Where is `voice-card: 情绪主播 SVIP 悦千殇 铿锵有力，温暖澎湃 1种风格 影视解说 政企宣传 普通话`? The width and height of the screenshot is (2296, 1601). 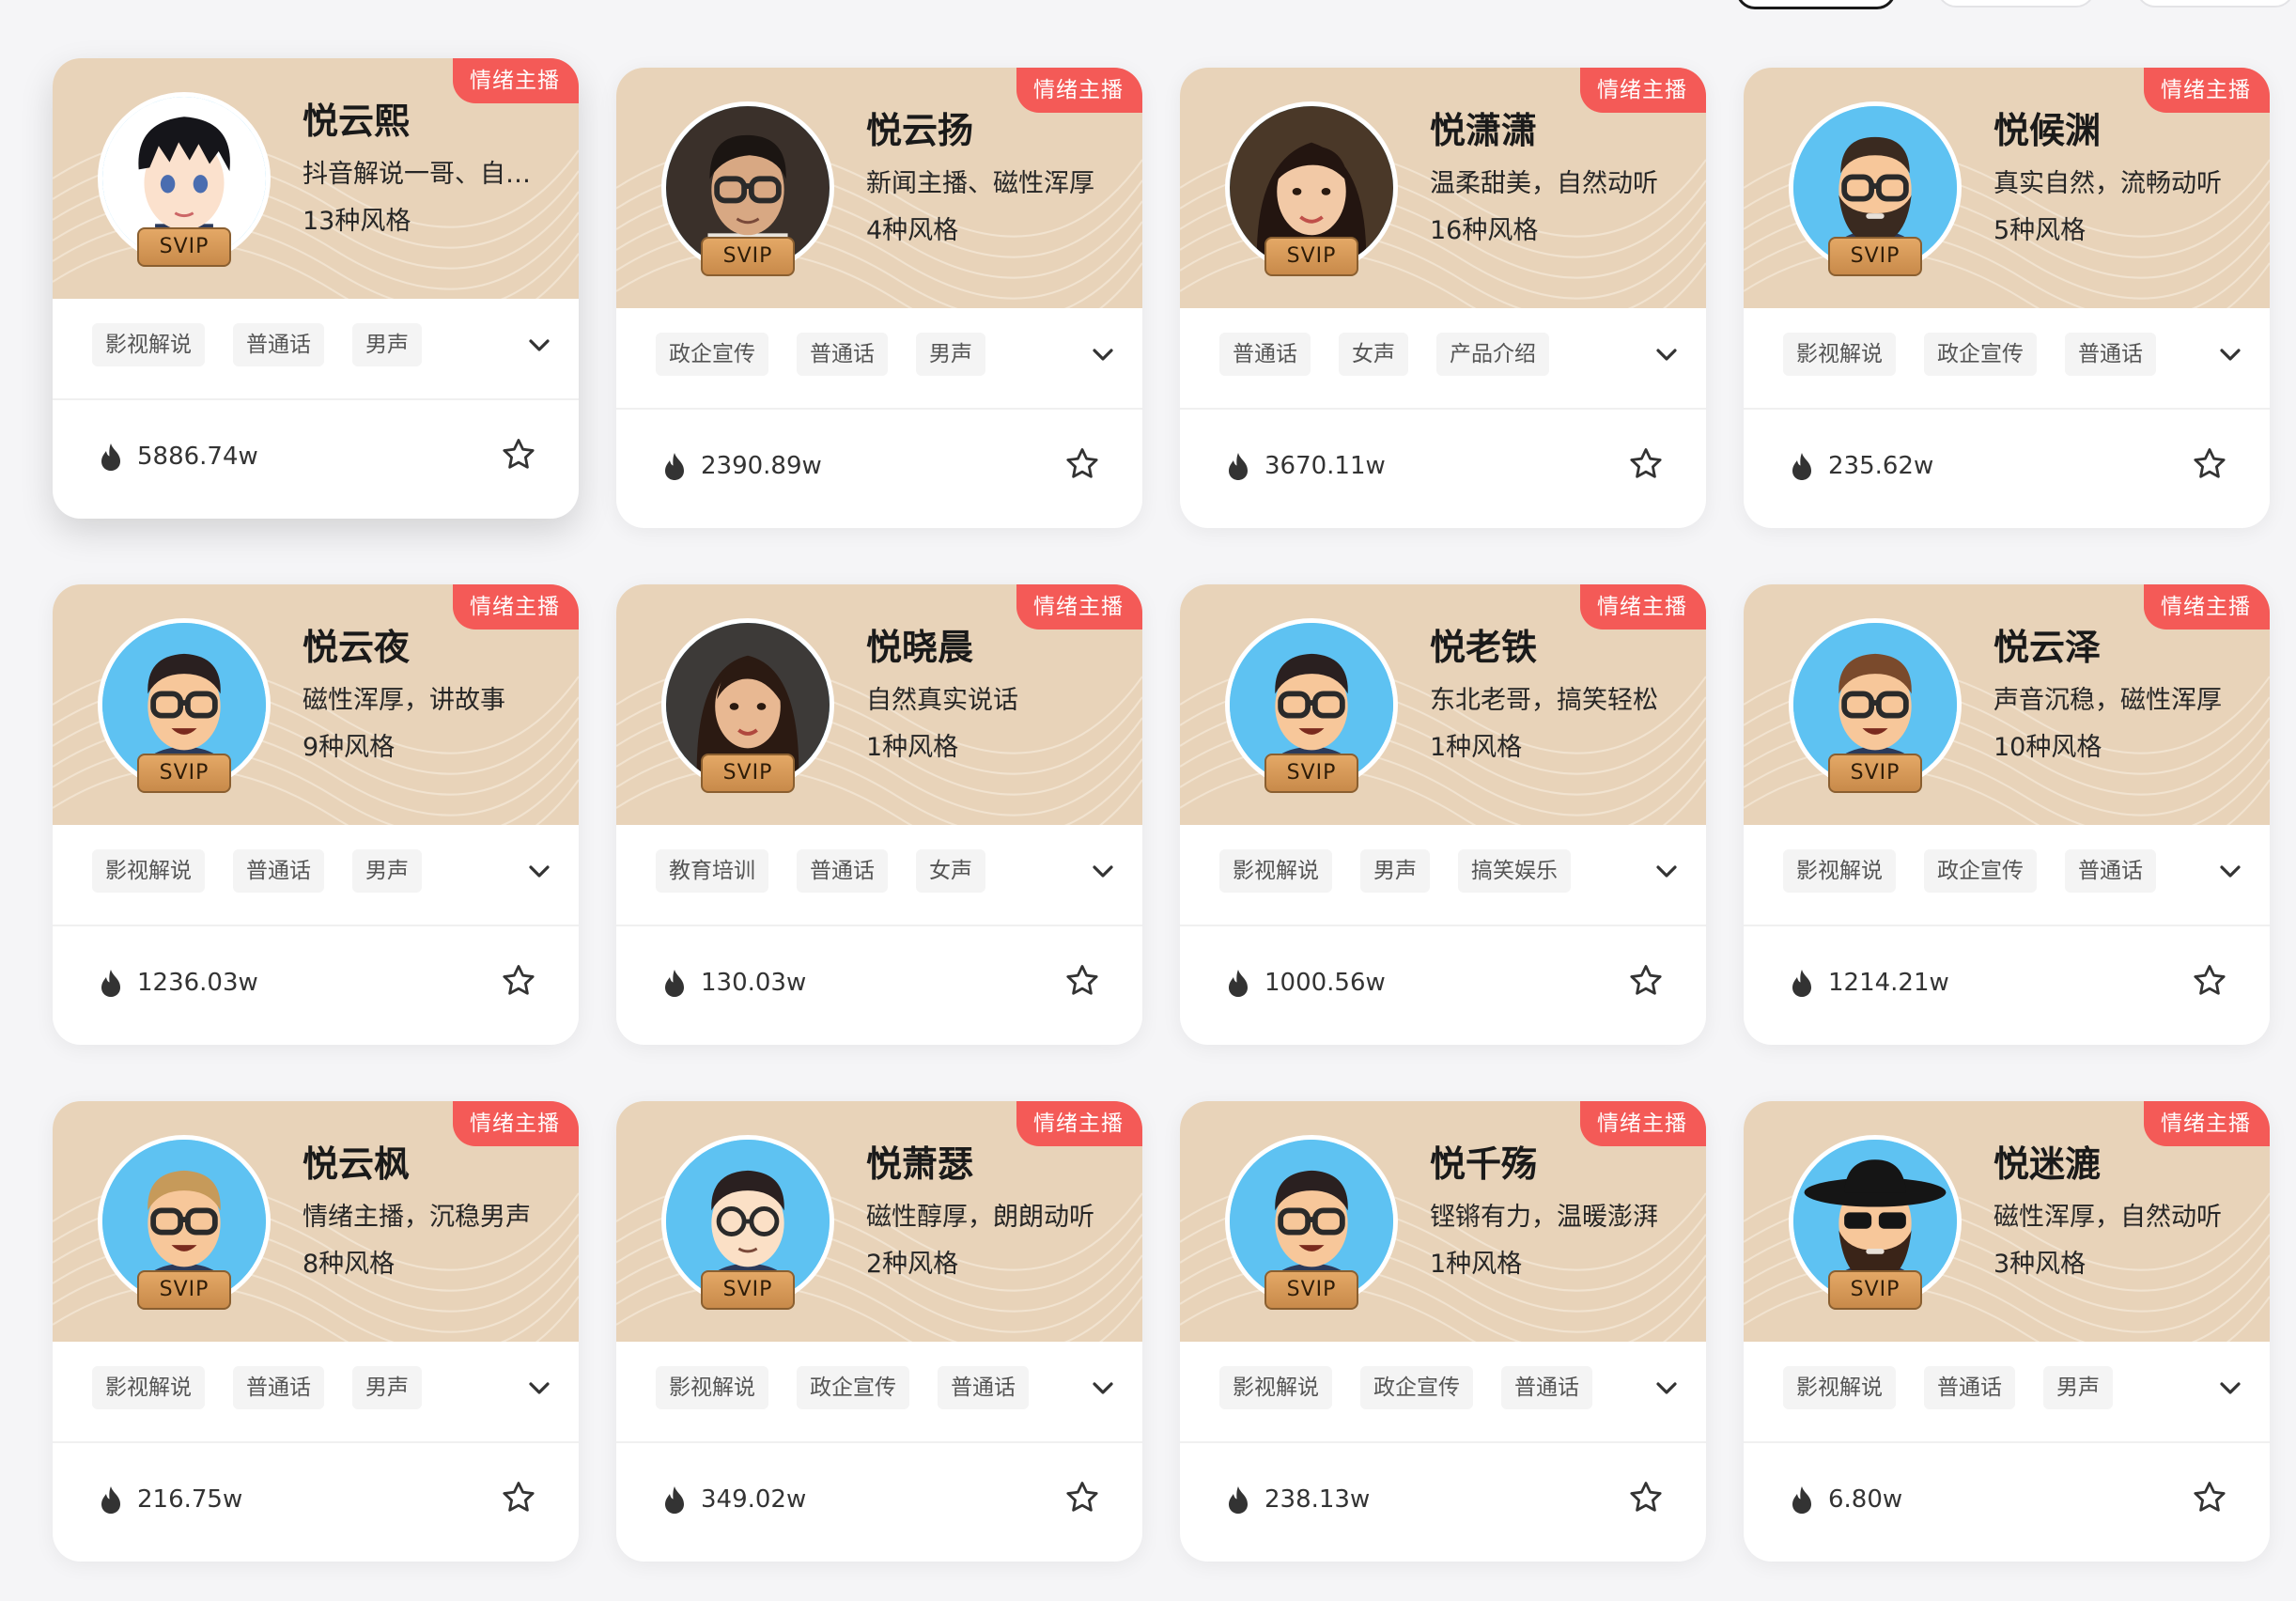 voice-card: 情绪主播 SVIP 悦千殇 铿锵有力，温暖澎湃 1种风格 影视解说 政企宣传 普通话 is located at coordinates (1443, 1331).